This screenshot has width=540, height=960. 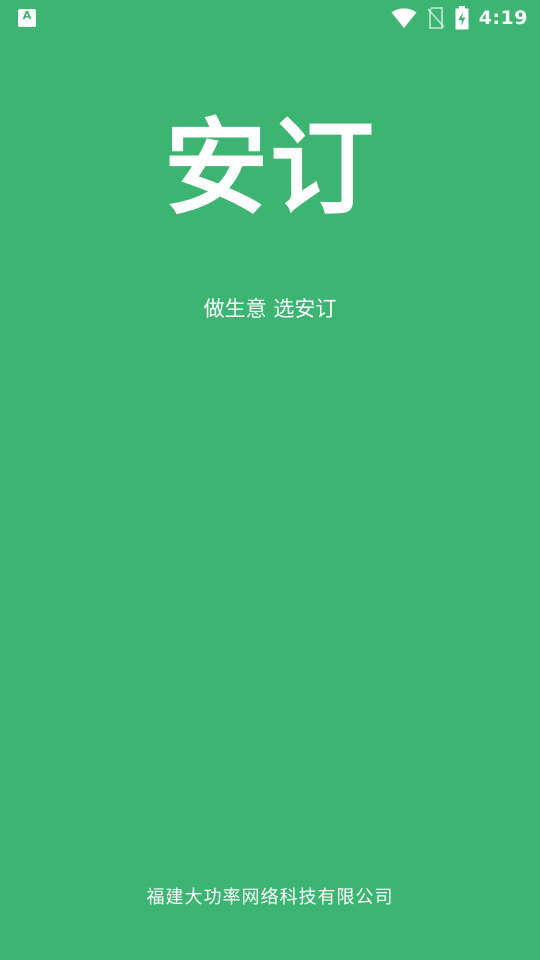 I want to click on no-sim-icon, so click(x=435, y=18).